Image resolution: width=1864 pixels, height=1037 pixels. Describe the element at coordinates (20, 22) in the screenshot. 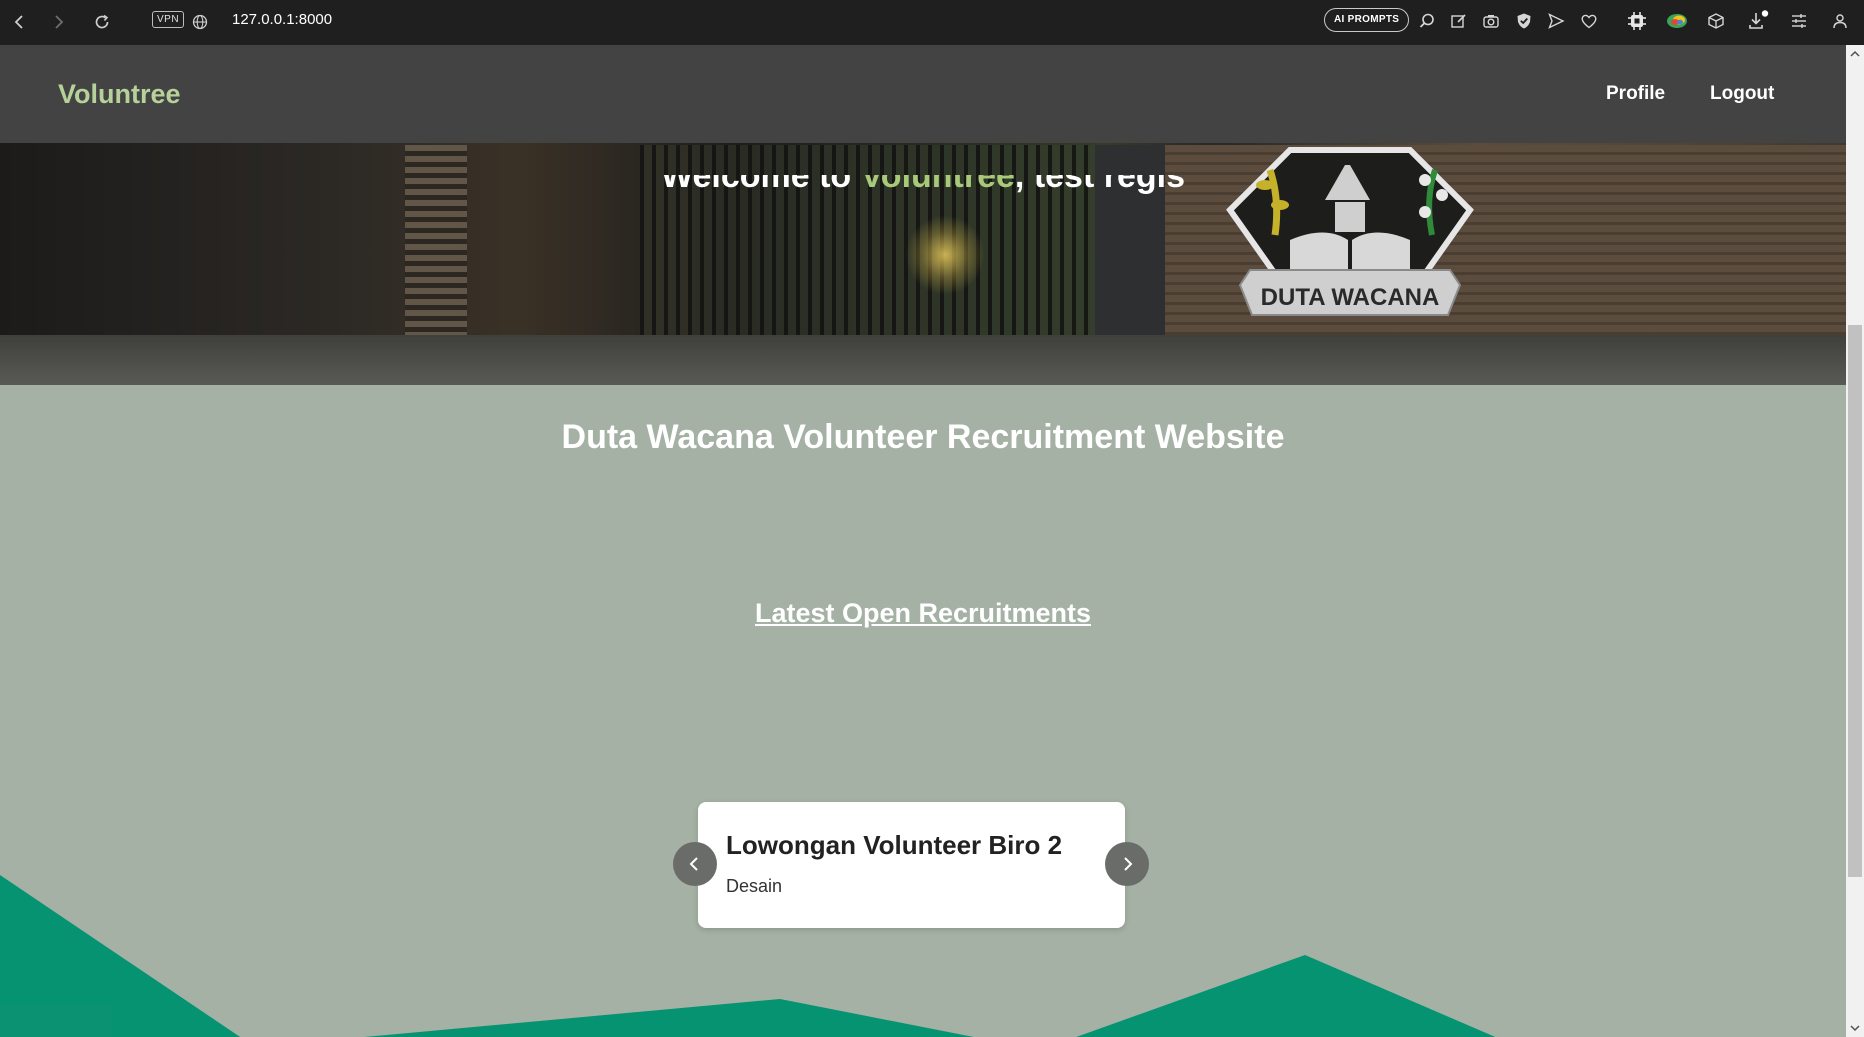

I see `back-icon` at that location.